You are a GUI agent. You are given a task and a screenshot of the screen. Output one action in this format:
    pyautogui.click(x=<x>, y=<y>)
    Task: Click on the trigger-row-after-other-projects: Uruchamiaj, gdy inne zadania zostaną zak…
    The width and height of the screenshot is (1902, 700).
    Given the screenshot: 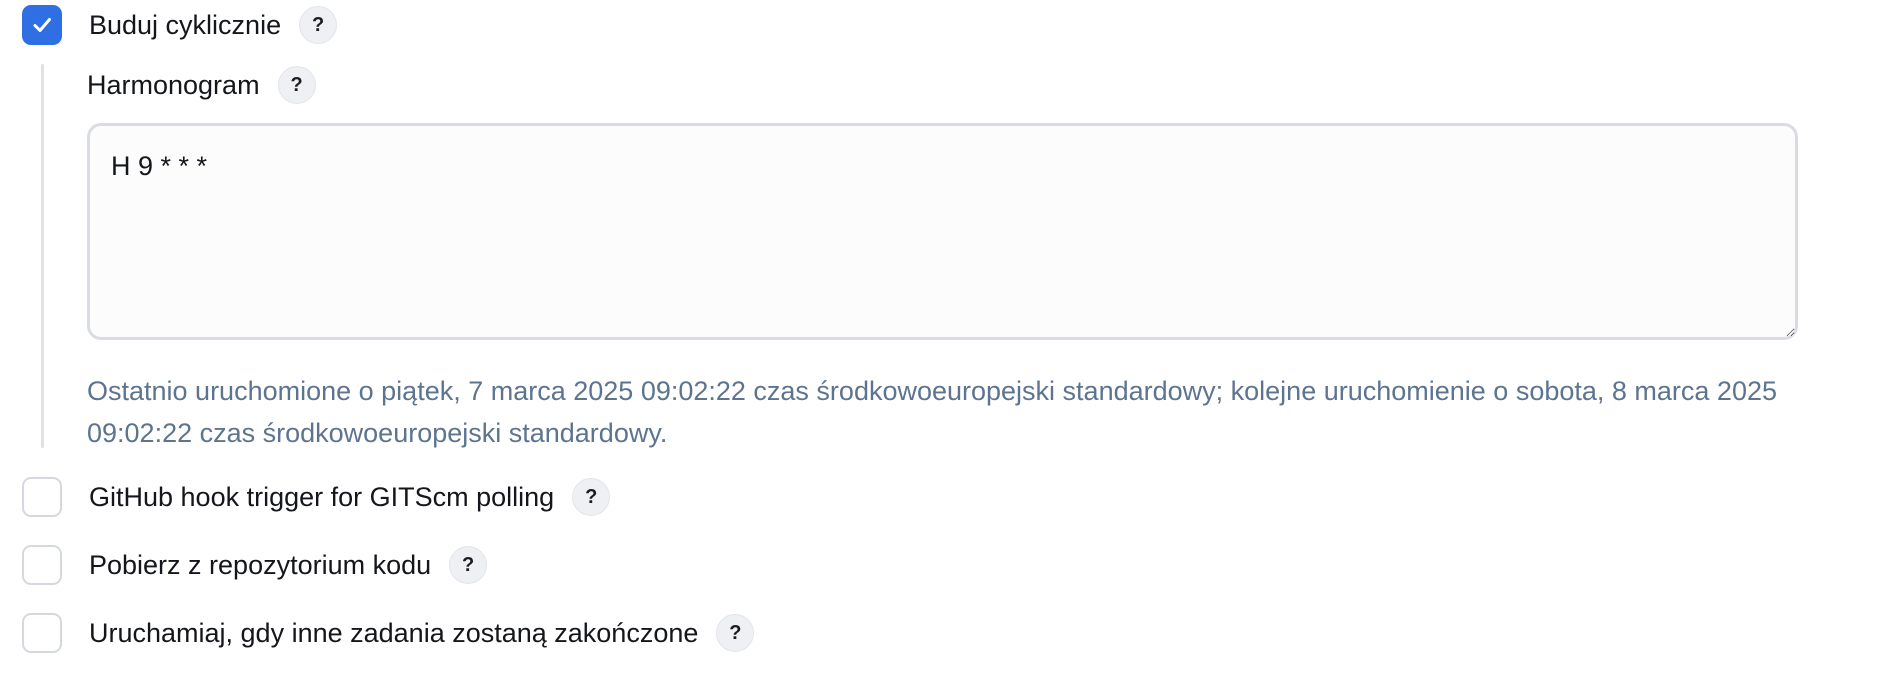 What is the action you would take?
    pyautogui.click(x=388, y=633)
    